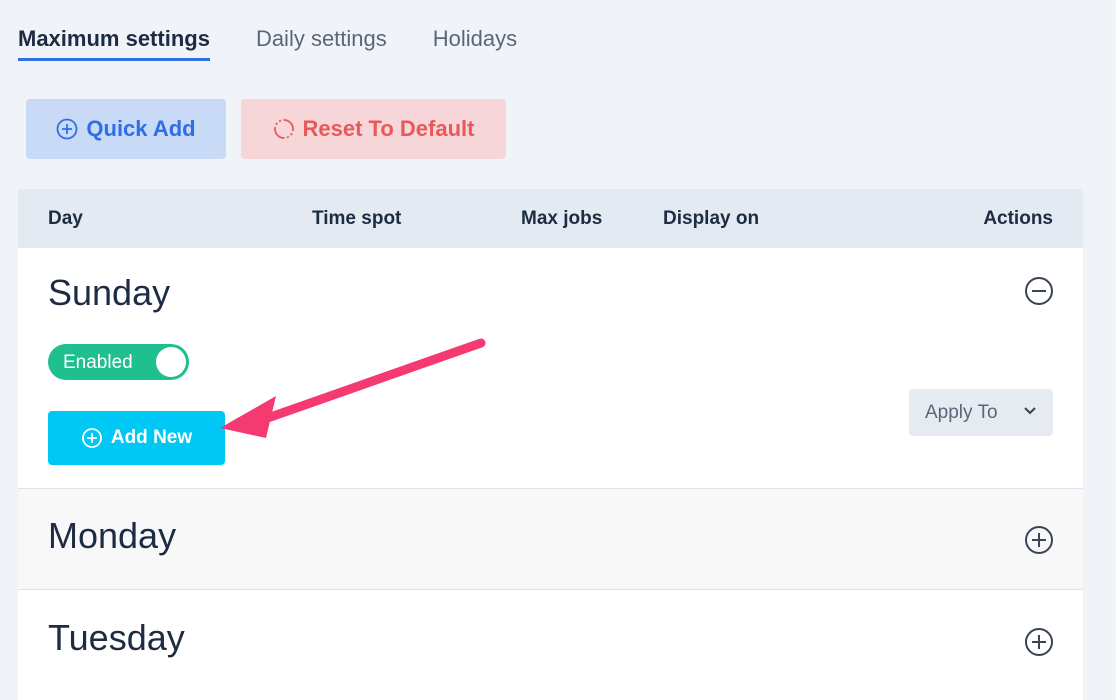  Describe the element at coordinates (321, 43) in the screenshot. I see `tab-daily-settings: Daily settings` at that location.